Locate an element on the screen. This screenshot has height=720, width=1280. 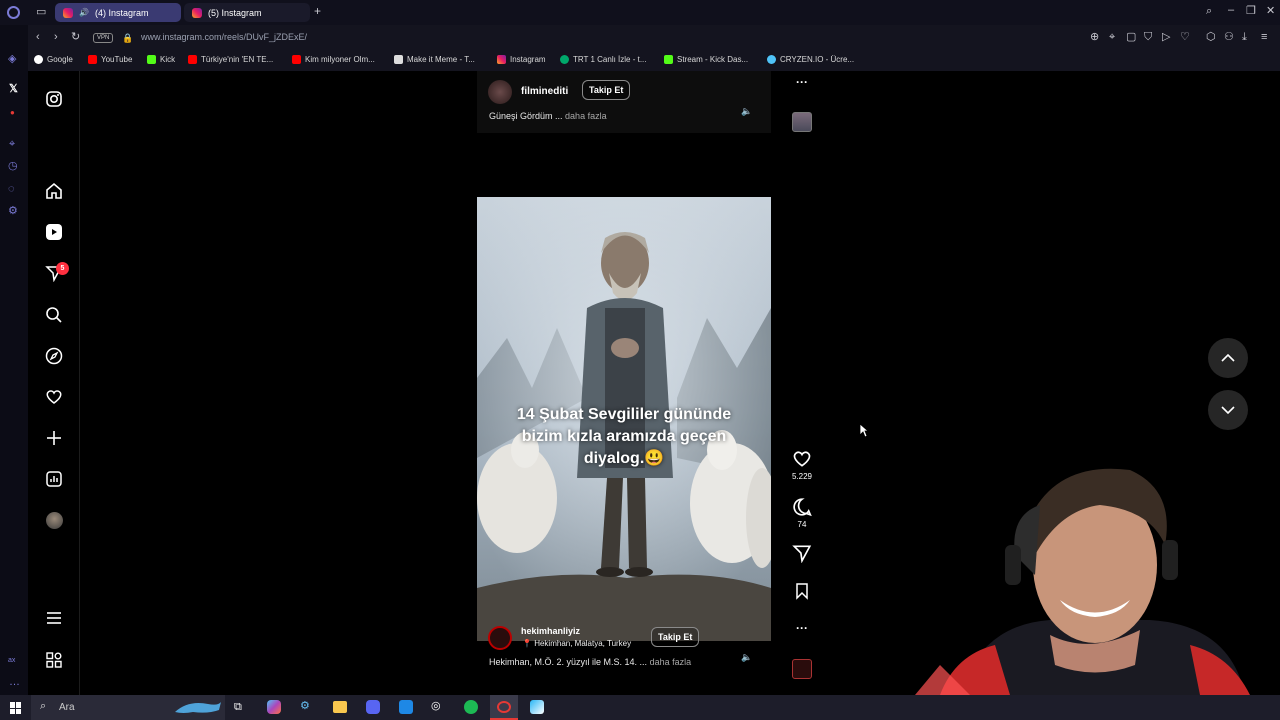
settings-icon: ⚙ is located at coordinates (13, 211).